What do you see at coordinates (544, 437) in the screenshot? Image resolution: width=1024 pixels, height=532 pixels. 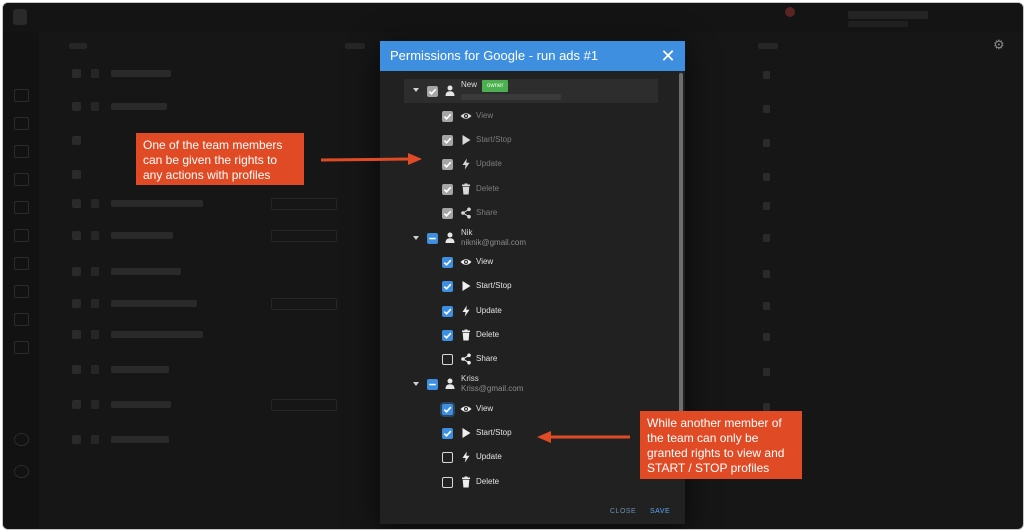 I see `arrow-left-icon` at bounding box center [544, 437].